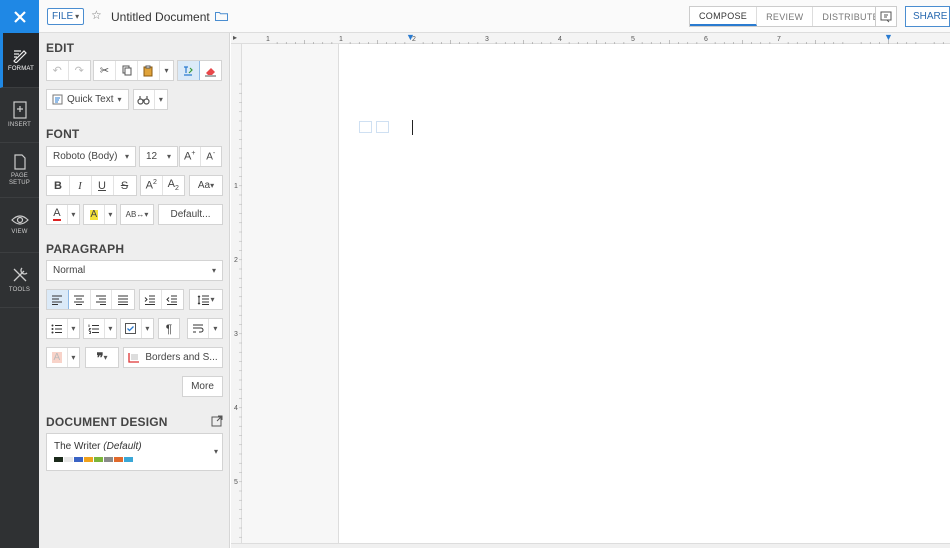 The height and width of the screenshot is (548, 950). What do you see at coordinates (206, 299) in the screenshot?
I see `line-spacing-dropdown: ▾` at bounding box center [206, 299].